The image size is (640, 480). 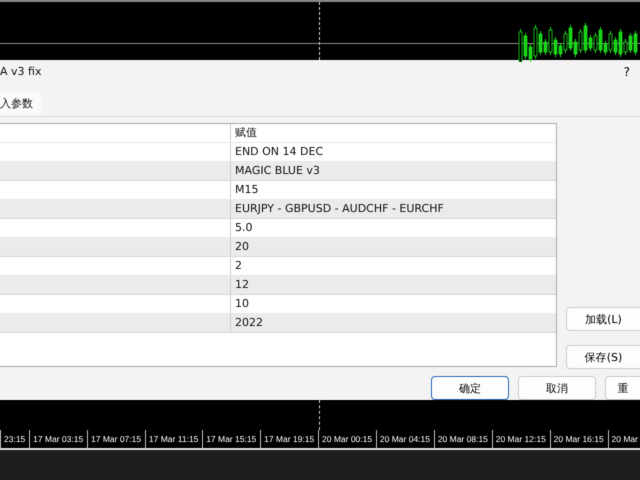 What do you see at coordinates (577, 439) in the screenshot?
I see `time-label: 20 Mar 16:15` at bounding box center [577, 439].